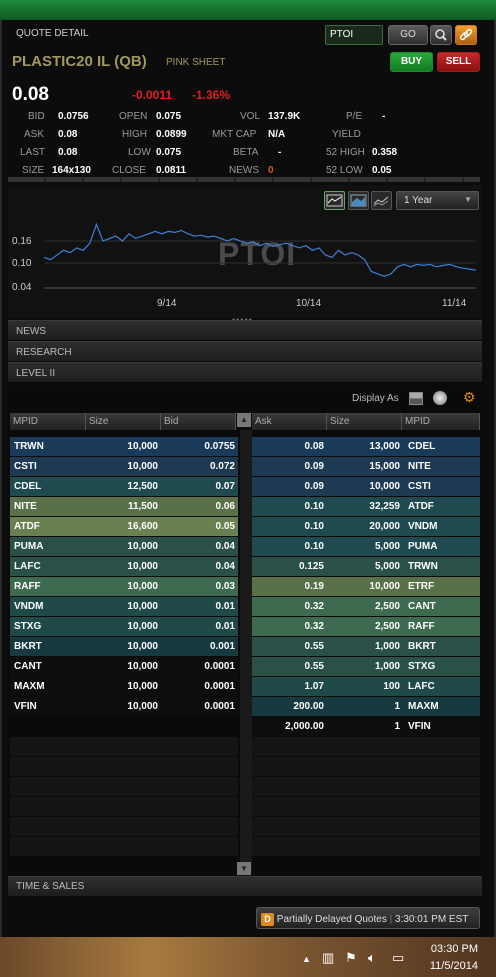  I want to click on bid-row: ATDF 16,600 0.05, so click(124, 526).